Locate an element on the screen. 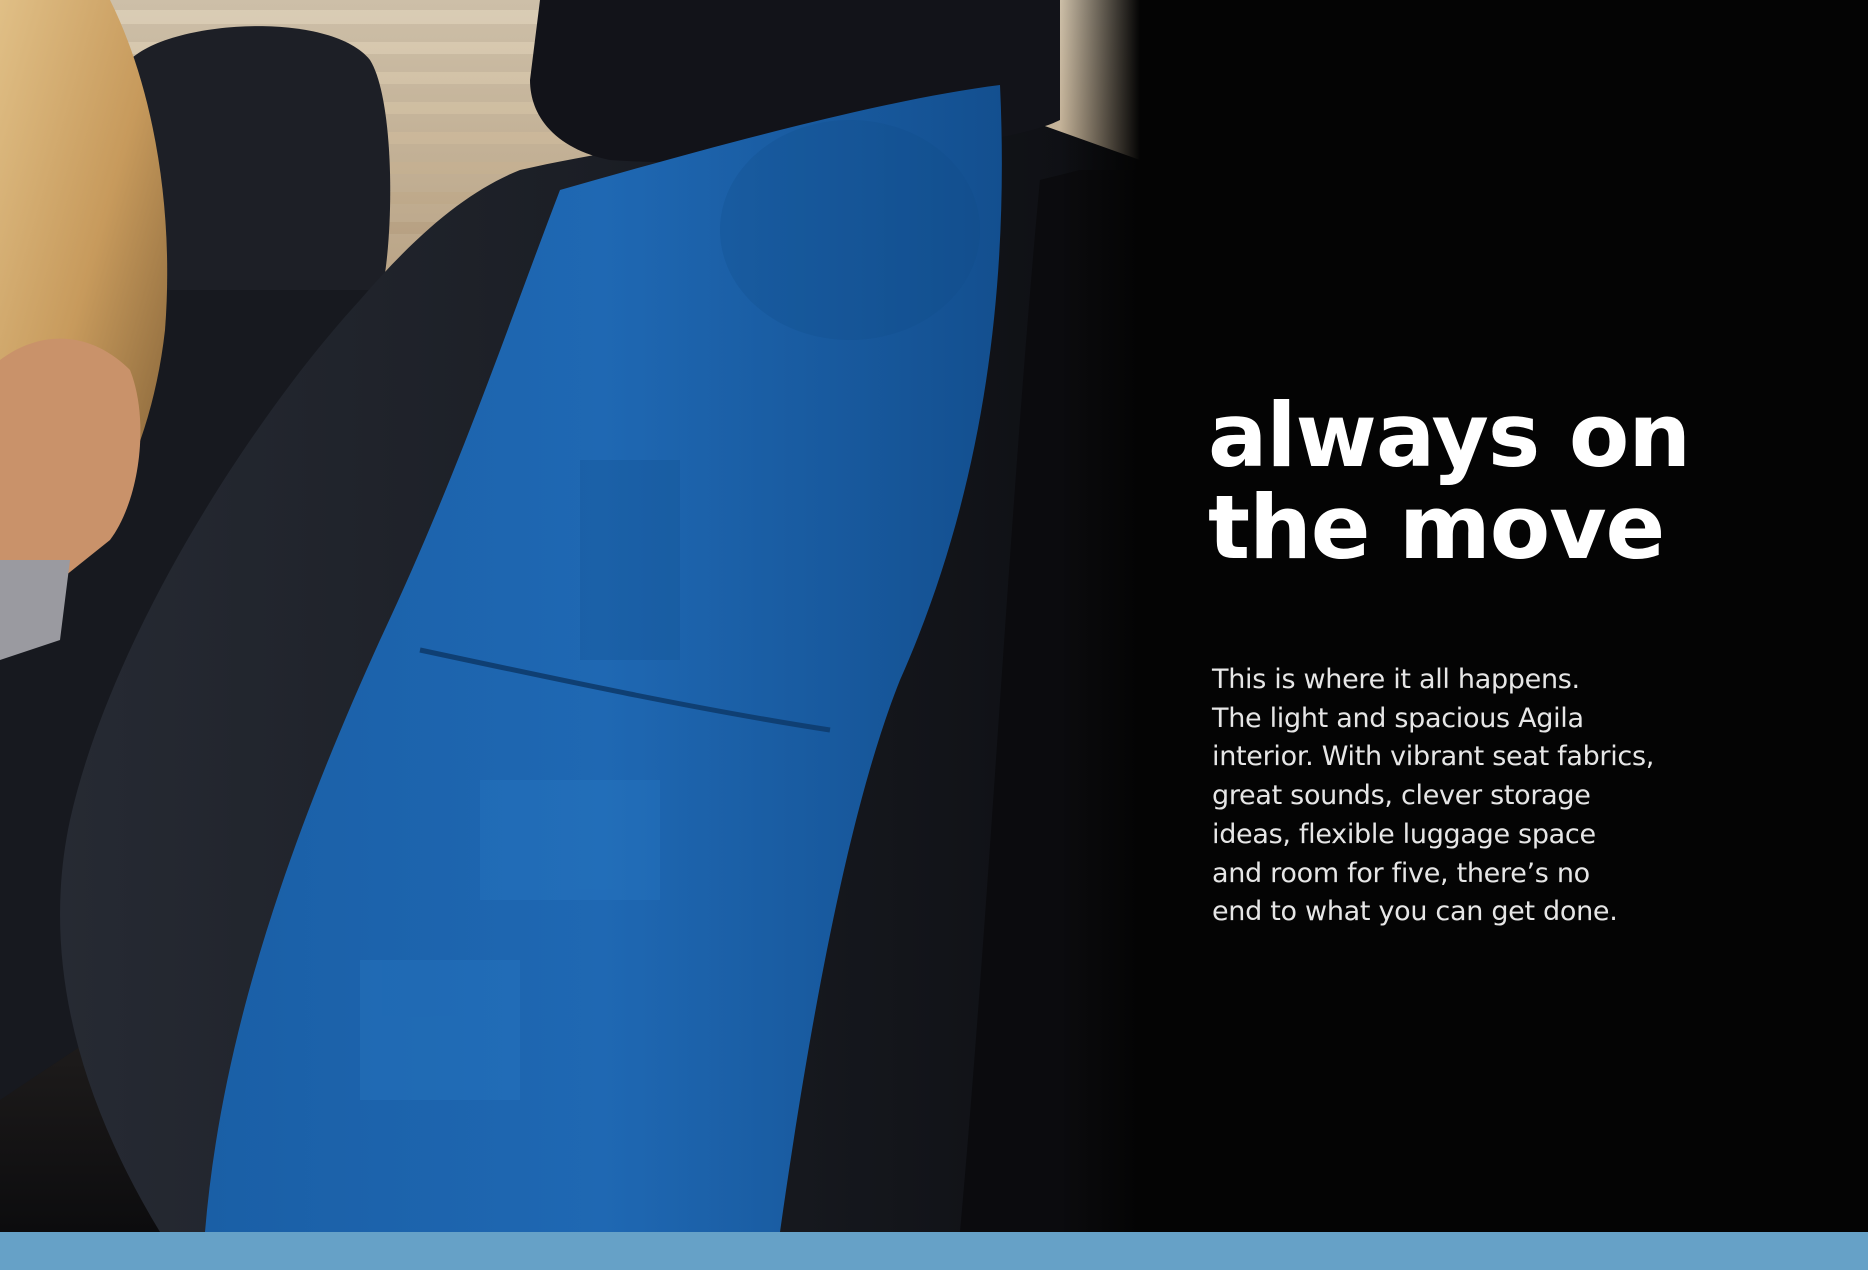  body-line-1: This is where it all happens. is located at coordinates (1396, 679).